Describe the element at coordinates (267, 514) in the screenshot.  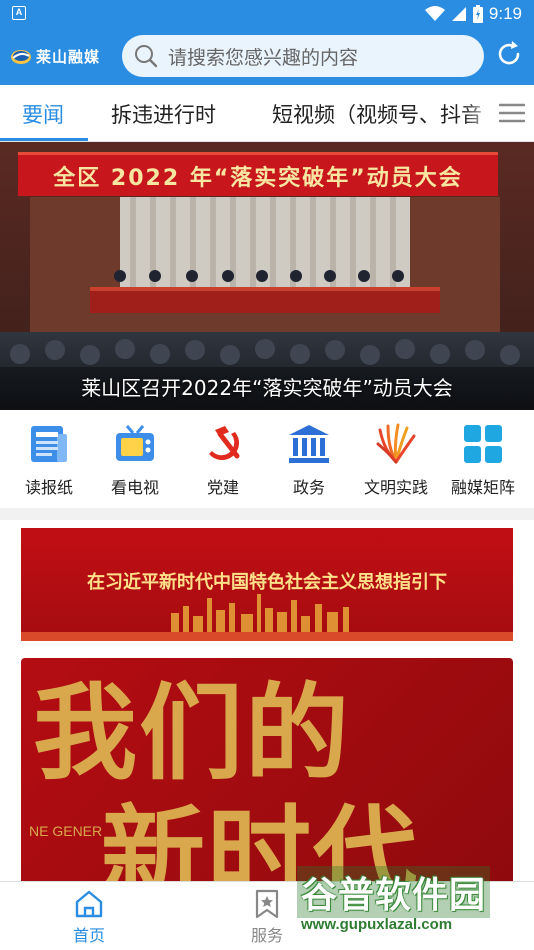
I see `section-divider` at that location.